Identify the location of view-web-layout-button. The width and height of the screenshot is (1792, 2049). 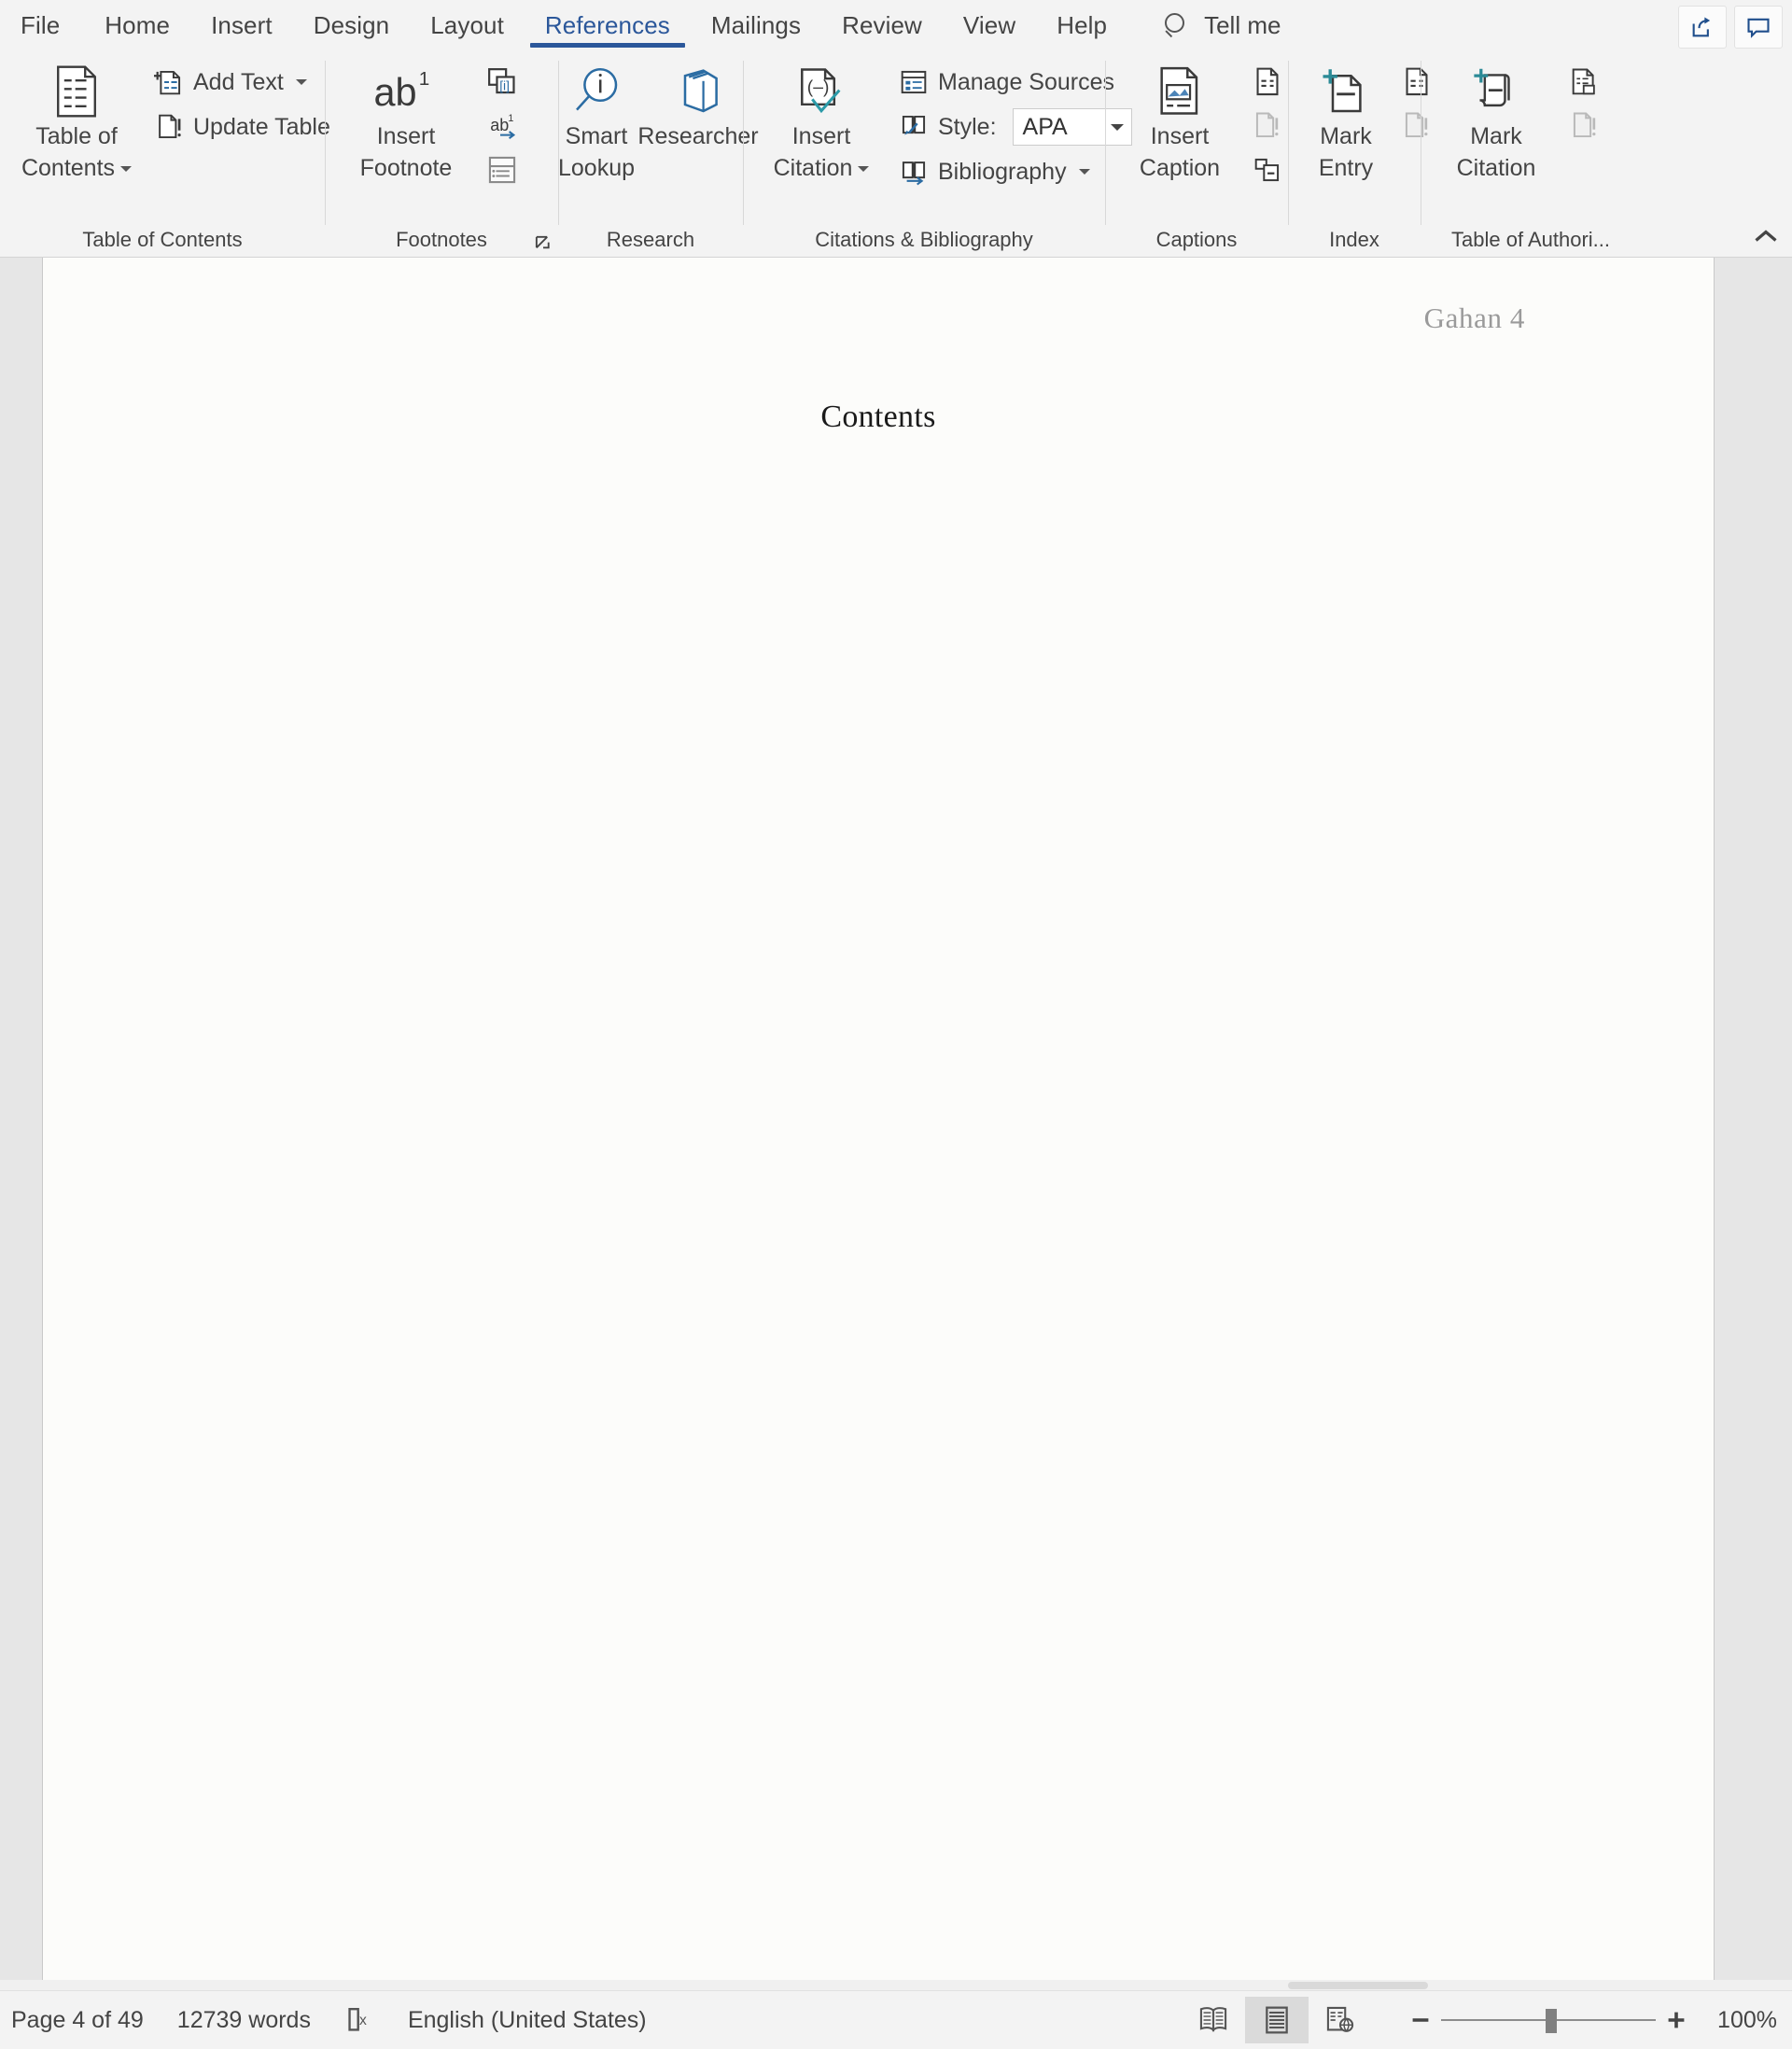
(1340, 2020).